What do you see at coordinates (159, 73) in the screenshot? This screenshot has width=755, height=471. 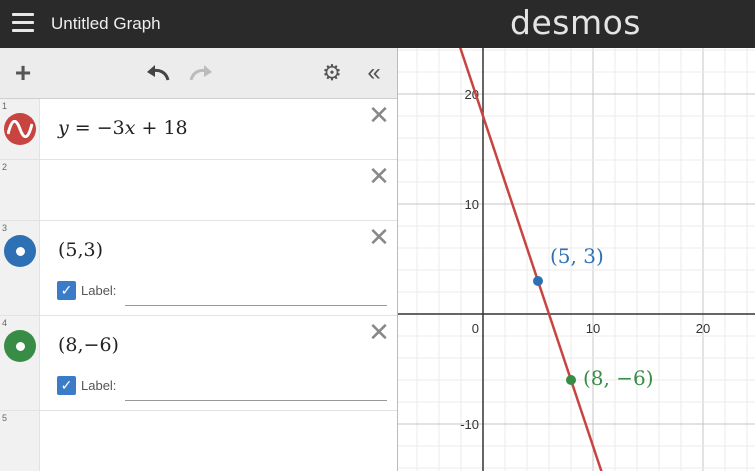 I see `undo-icon` at bounding box center [159, 73].